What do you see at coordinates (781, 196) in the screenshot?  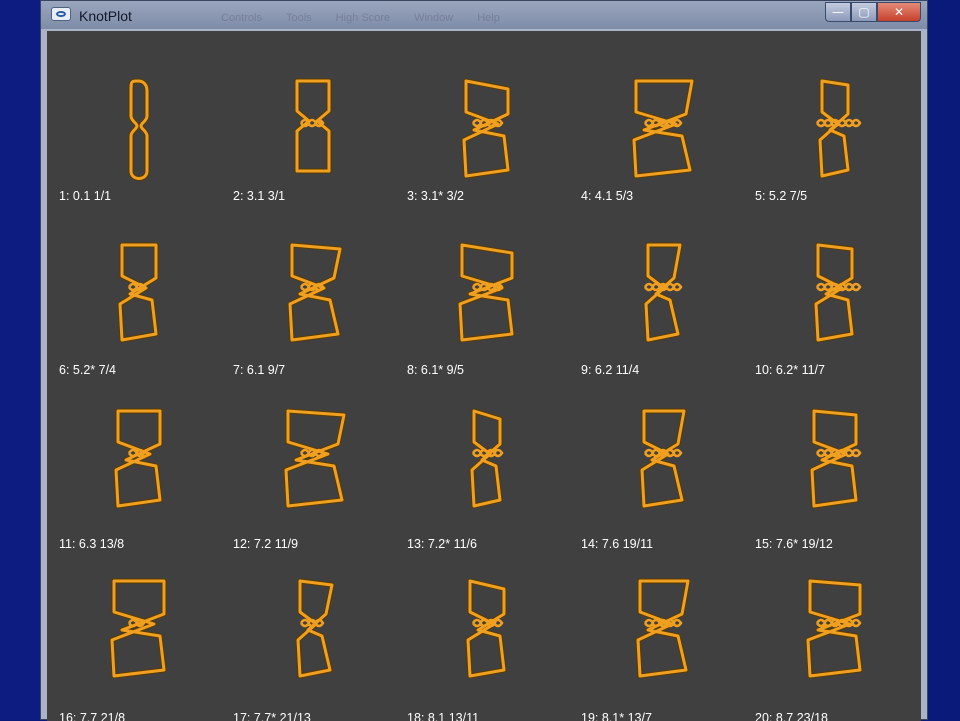 I see `knot-label-5: 5: 5.2 7/5` at bounding box center [781, 196].